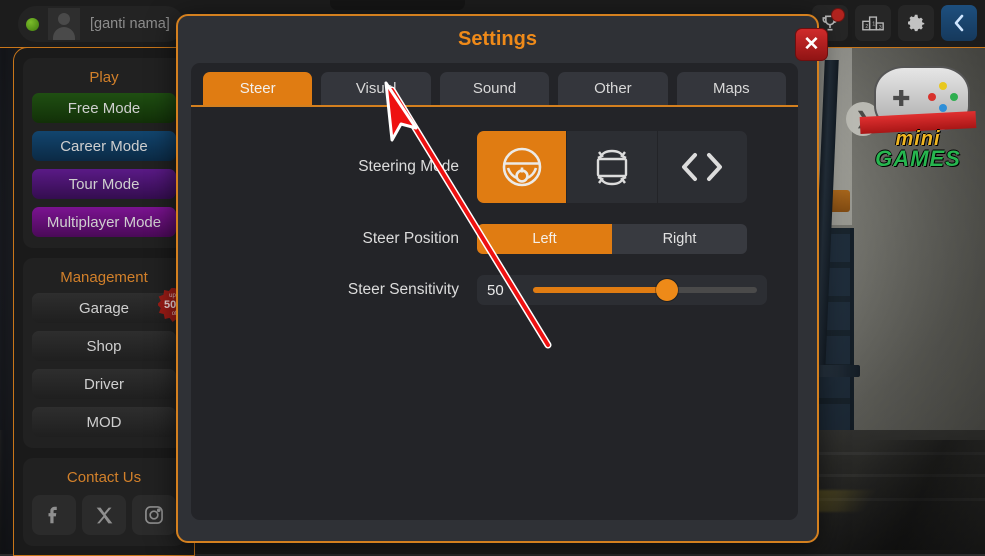 This screenshot has width=985, height=556. I want to click on username-label: [ganti nama], so click(130, 24).